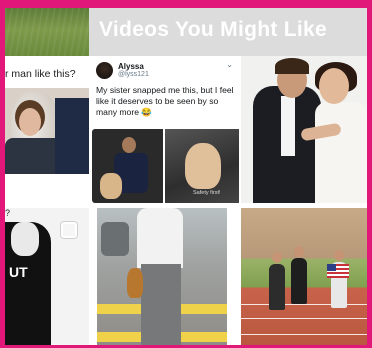 This screenshot has width=372, height=348. I want to click on groom-hair, so click(292, 66).